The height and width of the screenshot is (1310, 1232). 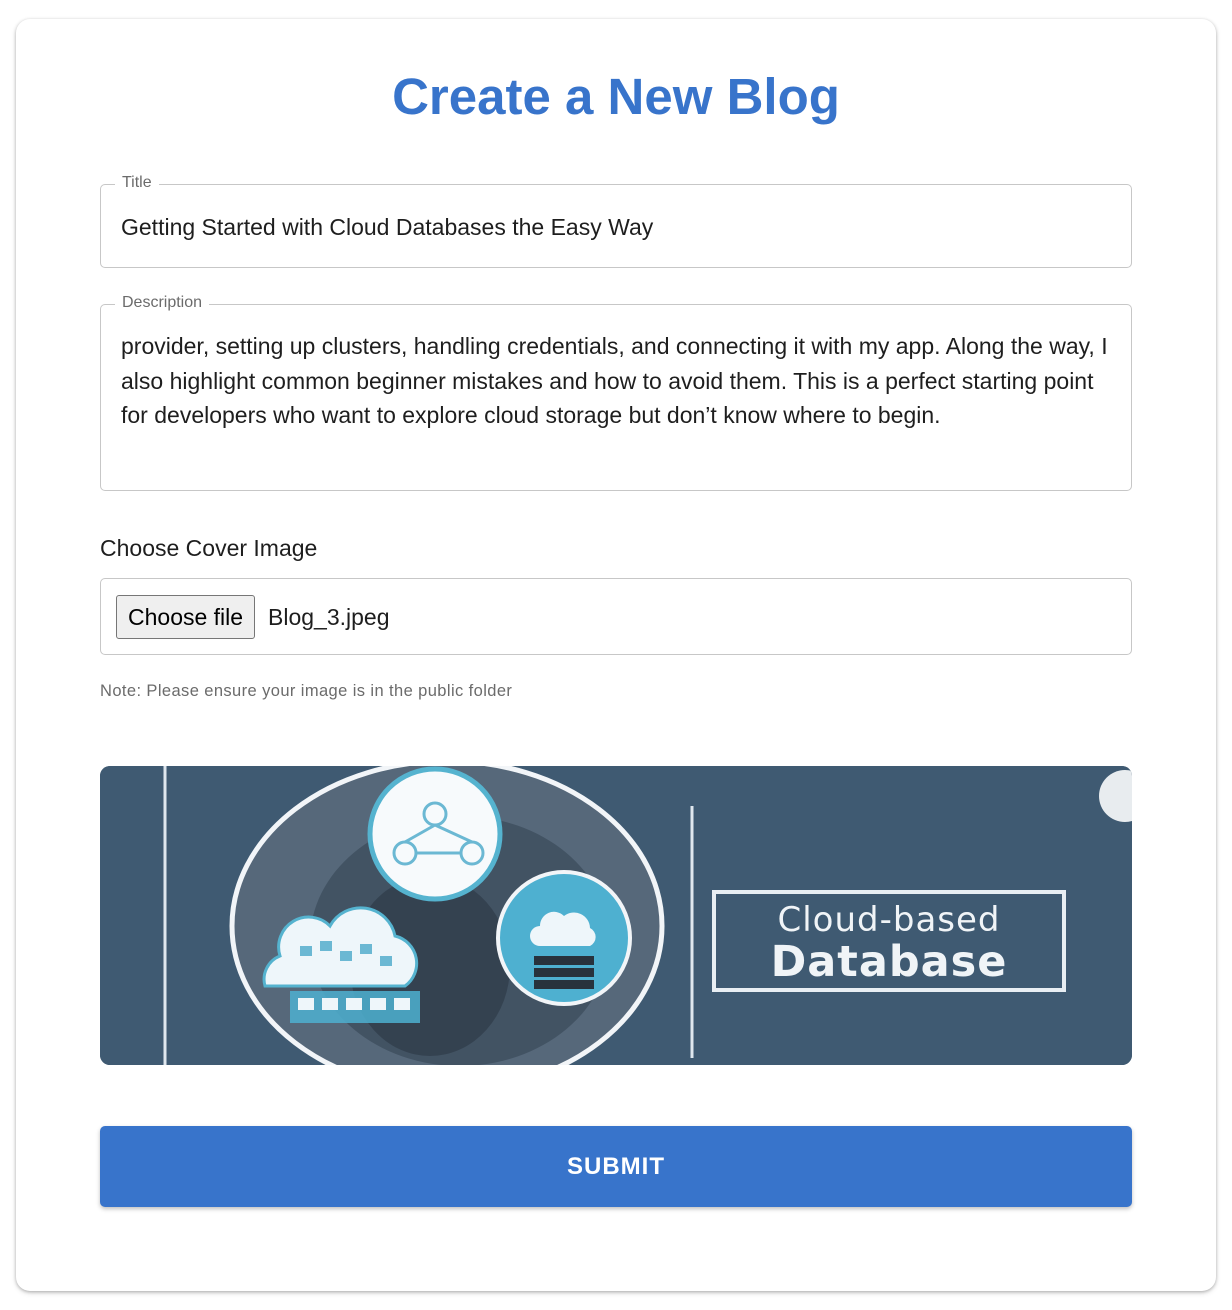 I want to click on description-label: Description, so click(x=162, y=303).